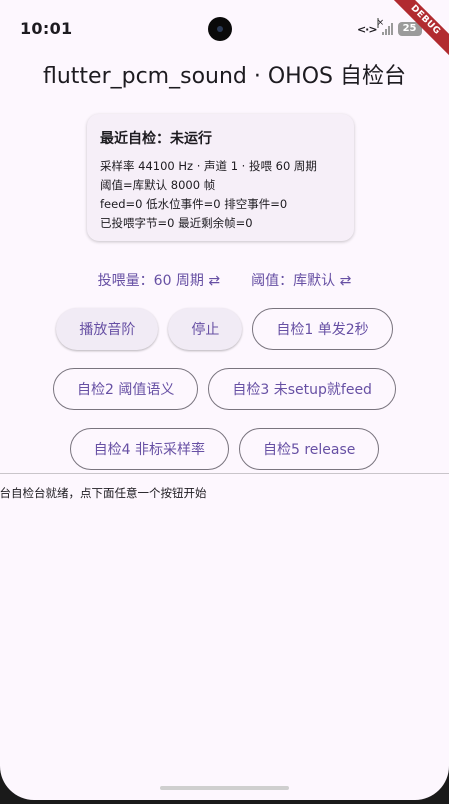  What do you see at coordinates (208, 166) in the screenshot?
I see `status-card-line-sample-rate: 采样率 44100 Hz · 声道 1 · 投喂 60 周期` at bounding box center [208, 166].